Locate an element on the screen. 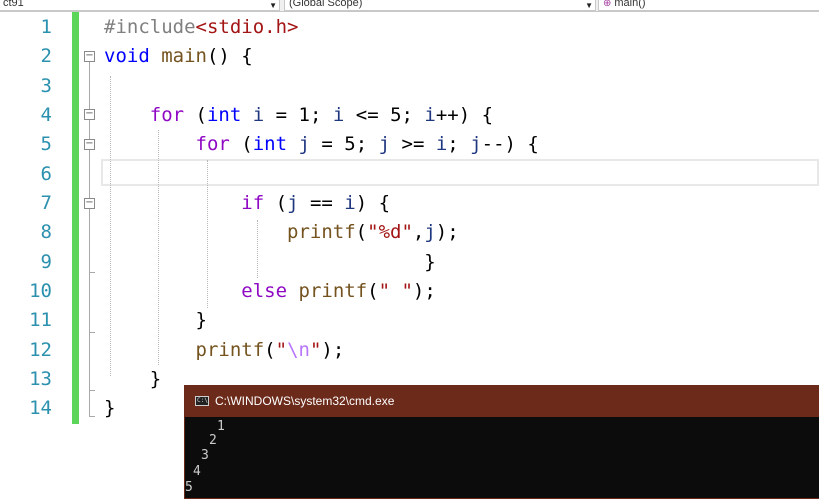 The height and width of the screenshot is (499, 819). line-number: 13 is located at coordinates (40, 379).